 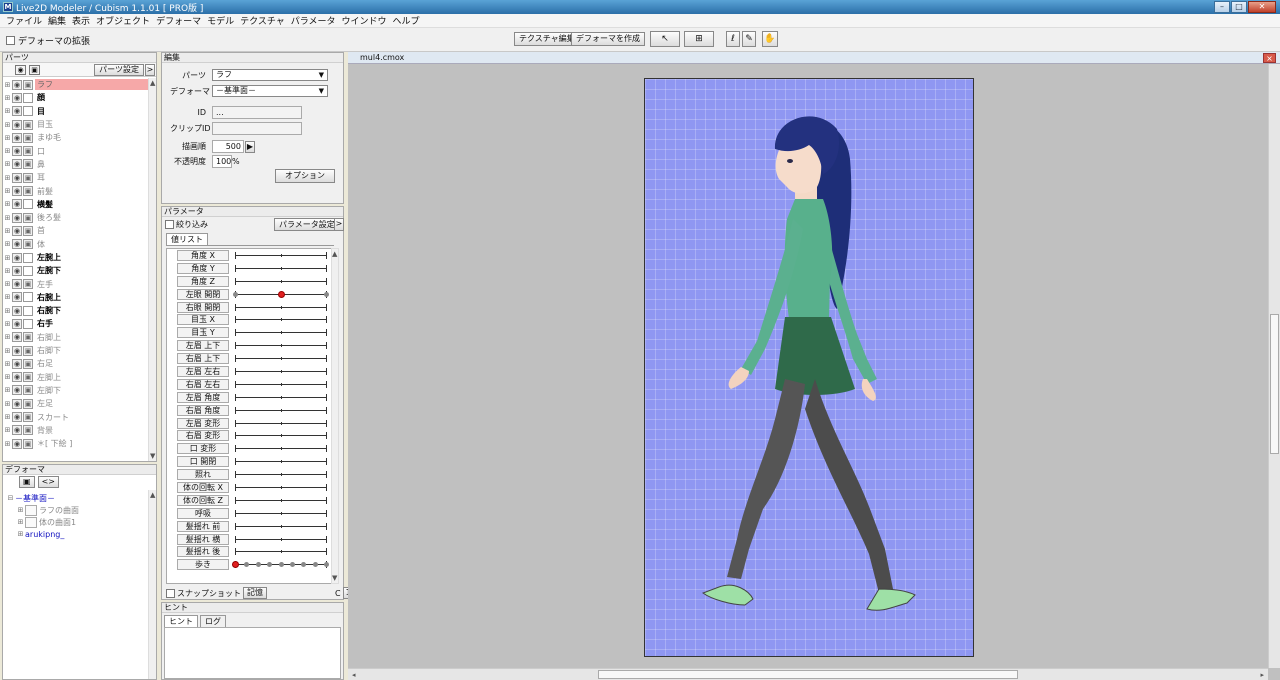 I want to click on part-row: ⊞ ◉ ▣ 前髪, so click(x=75, y=190).